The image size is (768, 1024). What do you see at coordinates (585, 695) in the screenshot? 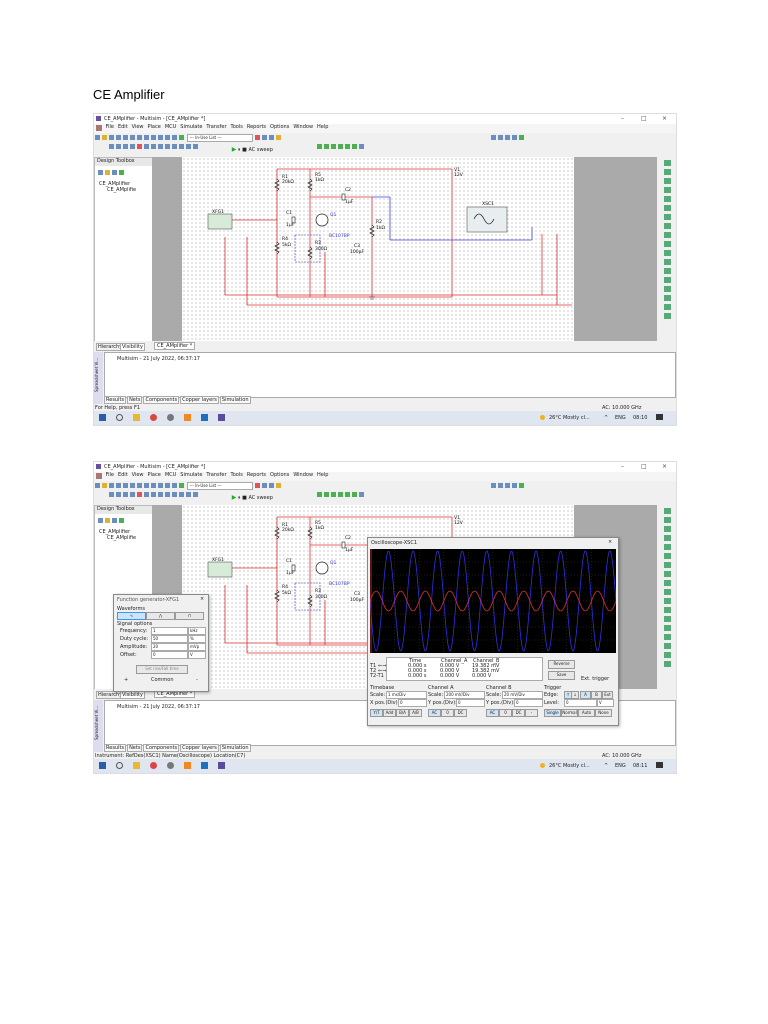
I see `trigger-source-a: A` at bounding box center [585, 695].